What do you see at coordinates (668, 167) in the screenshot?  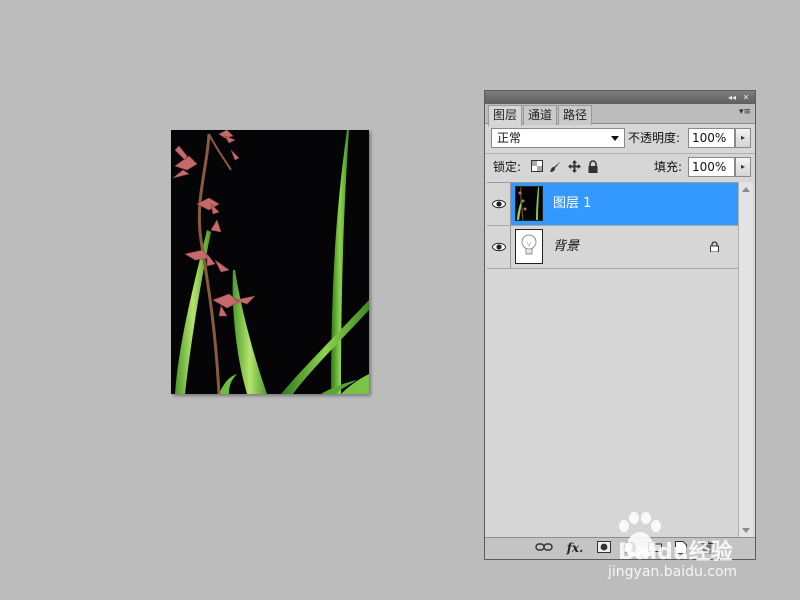 I see `fill-label: 填充:` at bounding box center [668, 167].